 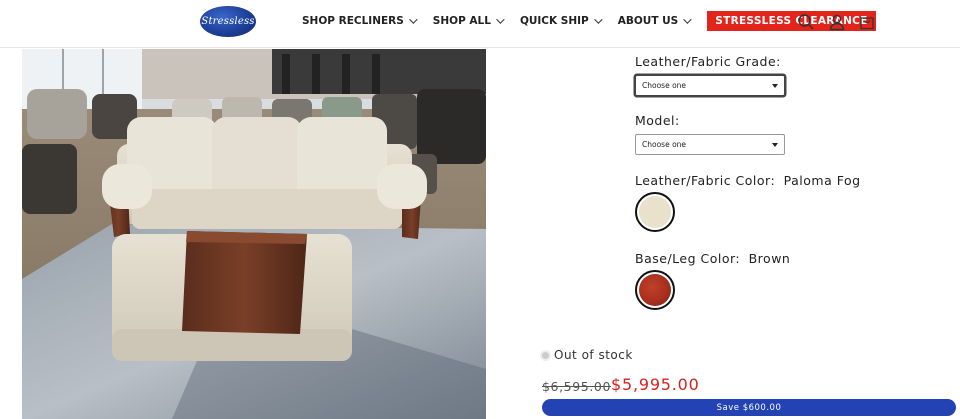 I want to click on model-label: Model:, so click(x=657, y=120).